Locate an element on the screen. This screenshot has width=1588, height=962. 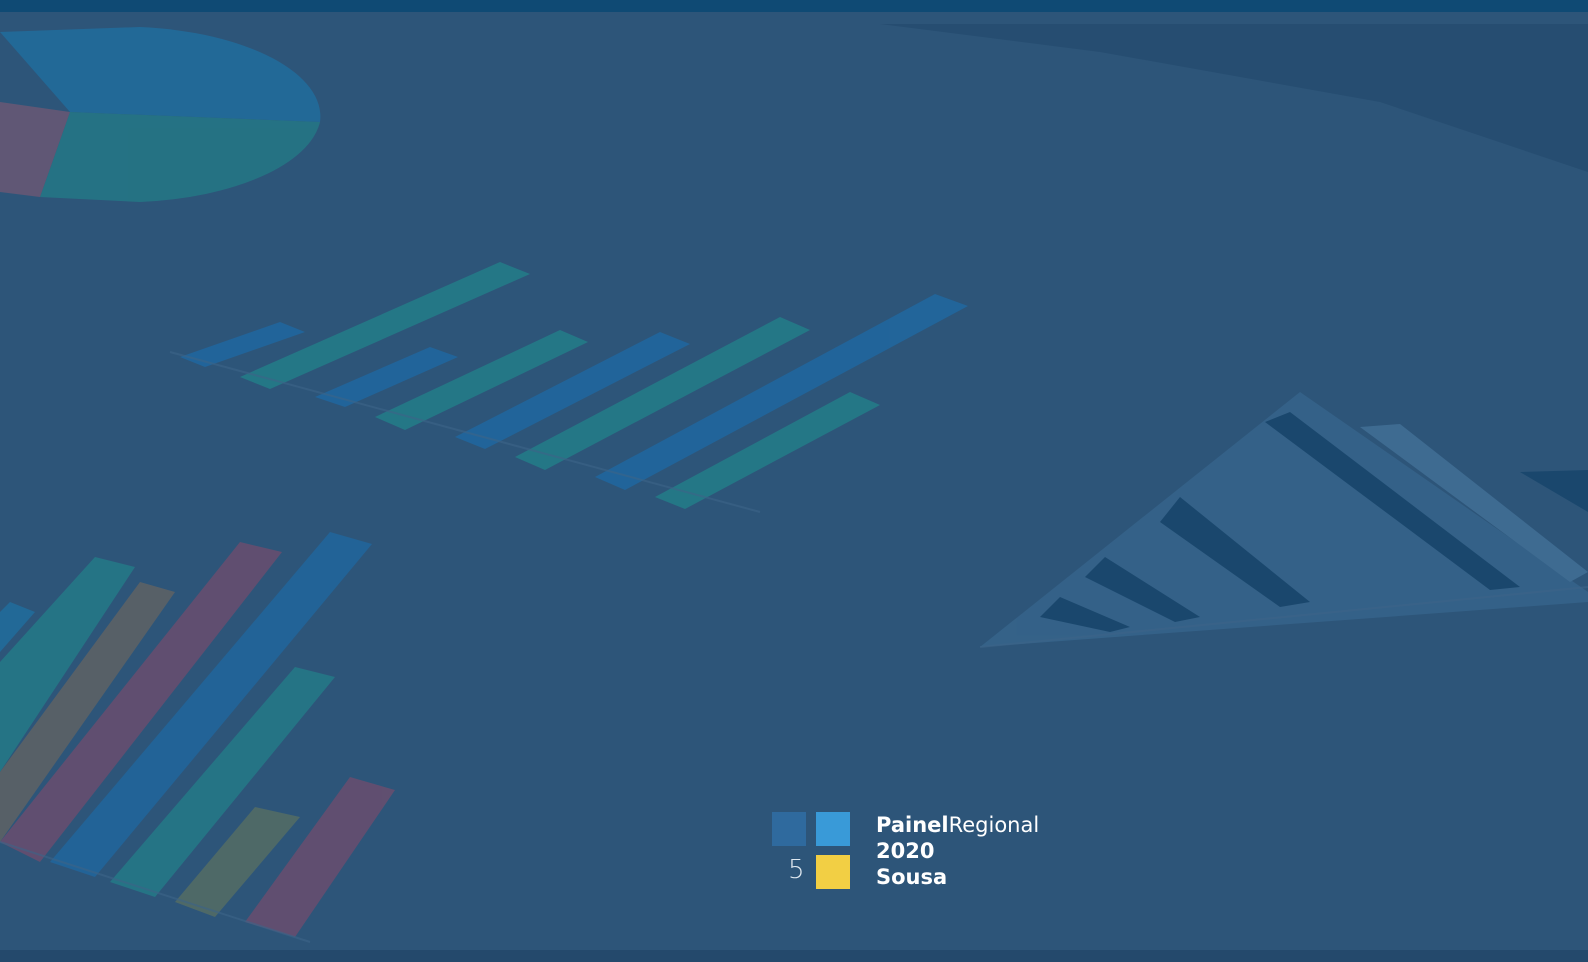
bottom-strip is located at coordinates (794, 956).